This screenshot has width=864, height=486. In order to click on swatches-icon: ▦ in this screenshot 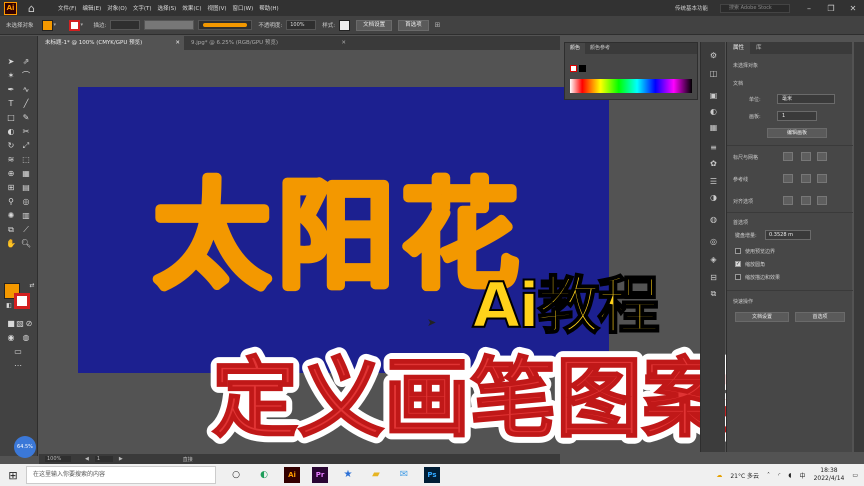, I will do `click(713, 127)`.